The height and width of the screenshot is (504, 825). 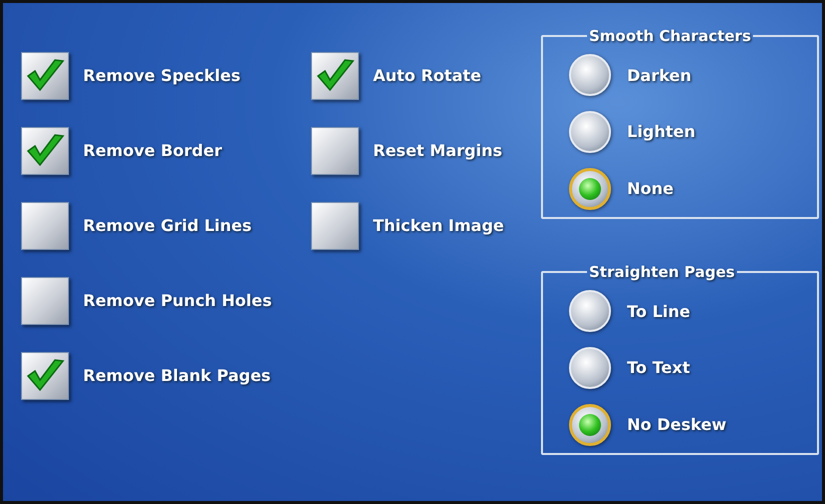 I want to click on radio-label: None, so click(x=650, y=188).